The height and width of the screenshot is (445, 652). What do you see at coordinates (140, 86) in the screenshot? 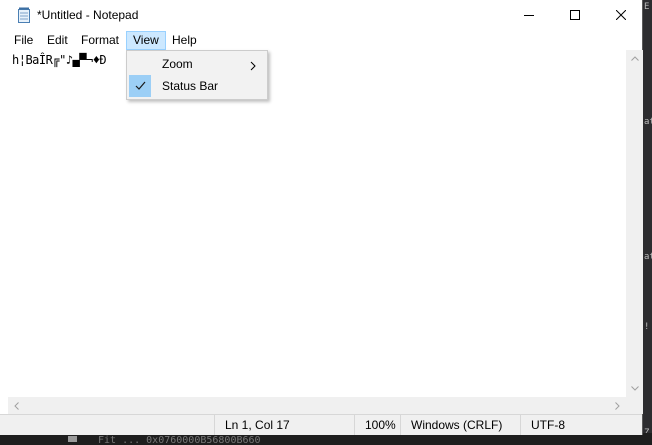
I see `check-icon` at bounding box center [140, 86].